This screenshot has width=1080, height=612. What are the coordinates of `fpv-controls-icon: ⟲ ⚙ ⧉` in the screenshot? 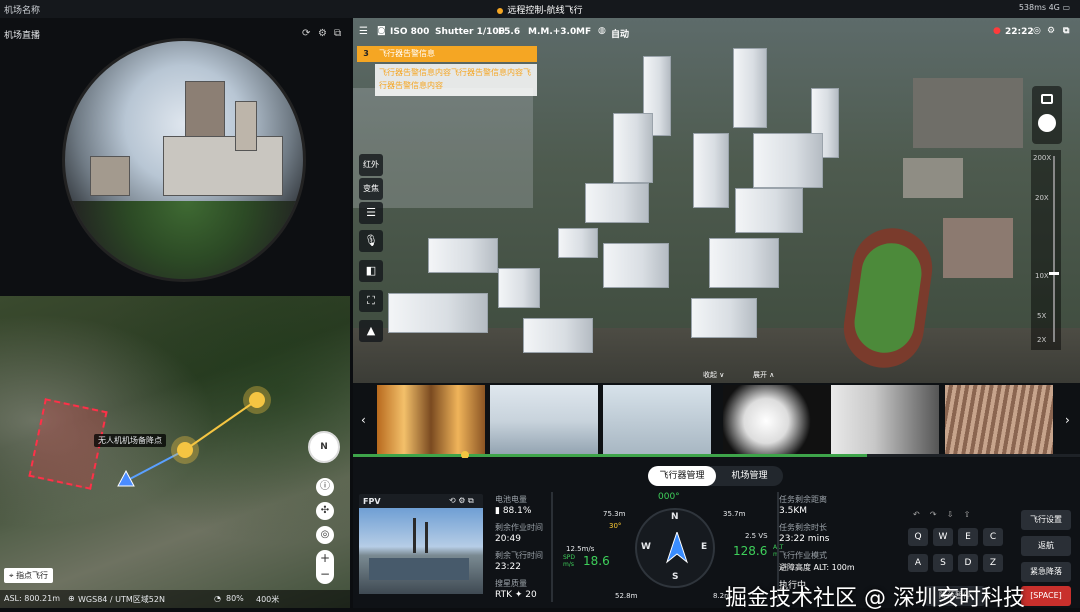 It's located at (461, 501).